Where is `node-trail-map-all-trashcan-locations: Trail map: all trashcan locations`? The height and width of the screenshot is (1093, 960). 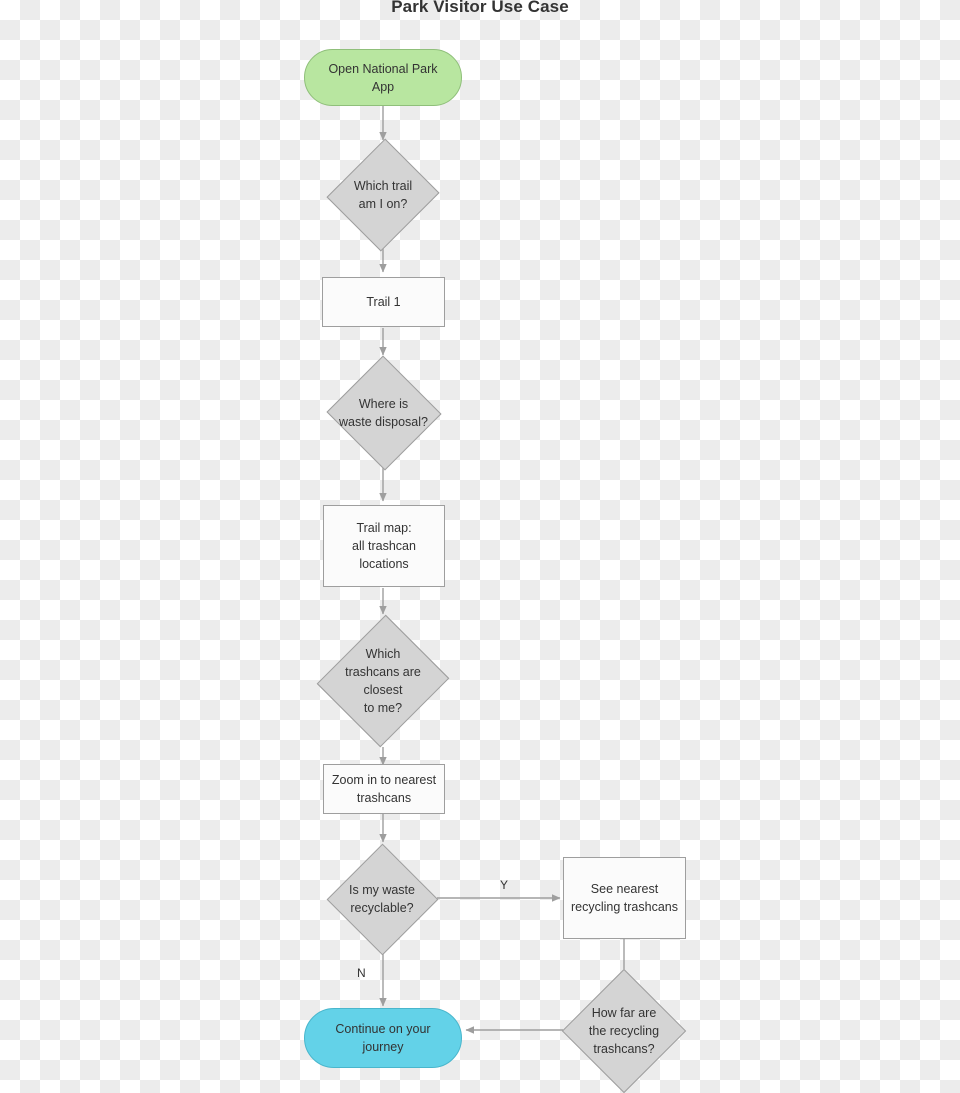
node-trail-map-all-trashcan-locations: Trail map: all trashcan locations is located at coordinates (384, 546).